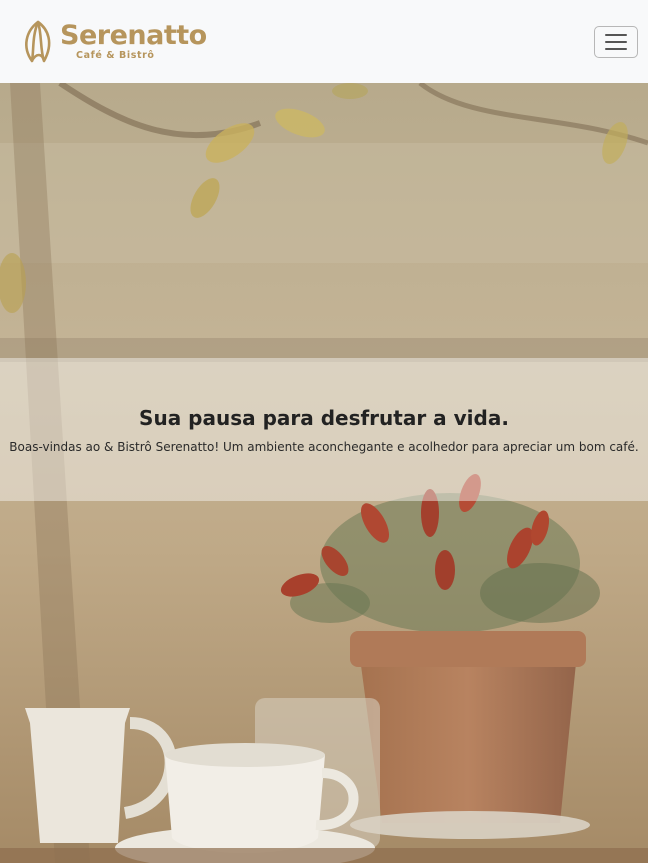 The height and width of the screenshot is (863, 648). What do you see at coordinates (133, 36) in the screenshot?
I see `brand-name: Serenatto` at bounding box center [133, 36].